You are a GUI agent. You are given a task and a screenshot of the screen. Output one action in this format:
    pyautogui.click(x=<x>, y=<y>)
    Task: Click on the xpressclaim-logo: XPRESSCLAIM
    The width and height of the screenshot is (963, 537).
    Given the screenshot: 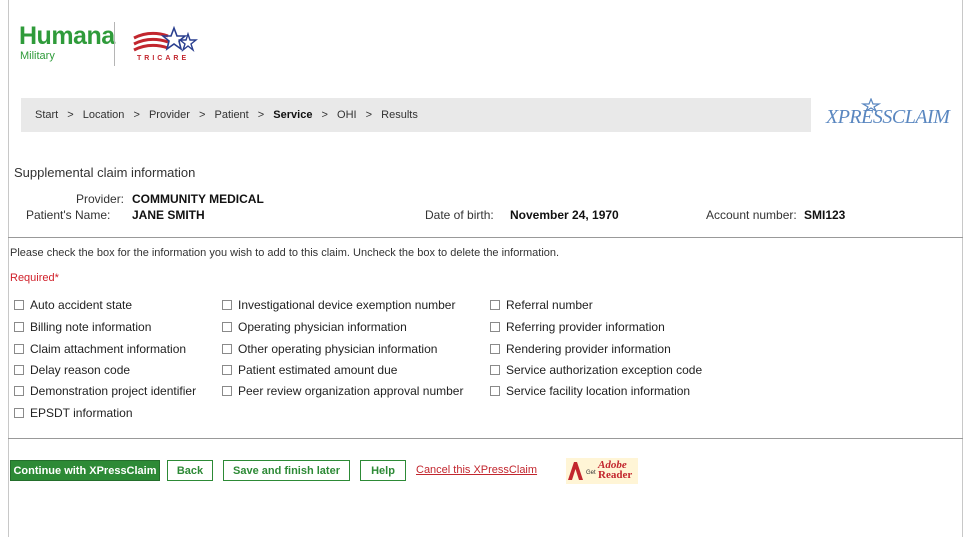 What is the action you would take?
    pyautogui.click(x=888, y=117)
    